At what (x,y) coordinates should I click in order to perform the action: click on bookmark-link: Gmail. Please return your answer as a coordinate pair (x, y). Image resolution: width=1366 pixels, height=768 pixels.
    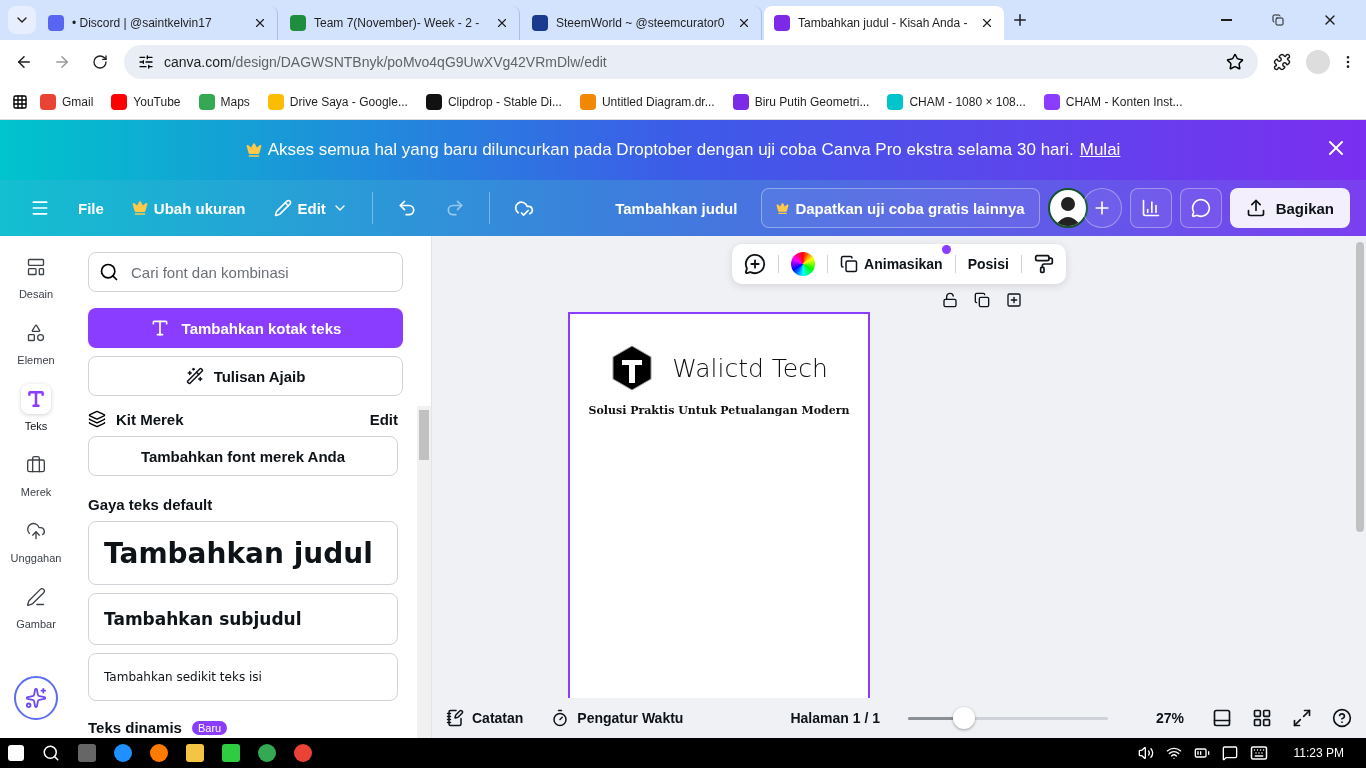
    Looking at the image, I should click on (67, 101).